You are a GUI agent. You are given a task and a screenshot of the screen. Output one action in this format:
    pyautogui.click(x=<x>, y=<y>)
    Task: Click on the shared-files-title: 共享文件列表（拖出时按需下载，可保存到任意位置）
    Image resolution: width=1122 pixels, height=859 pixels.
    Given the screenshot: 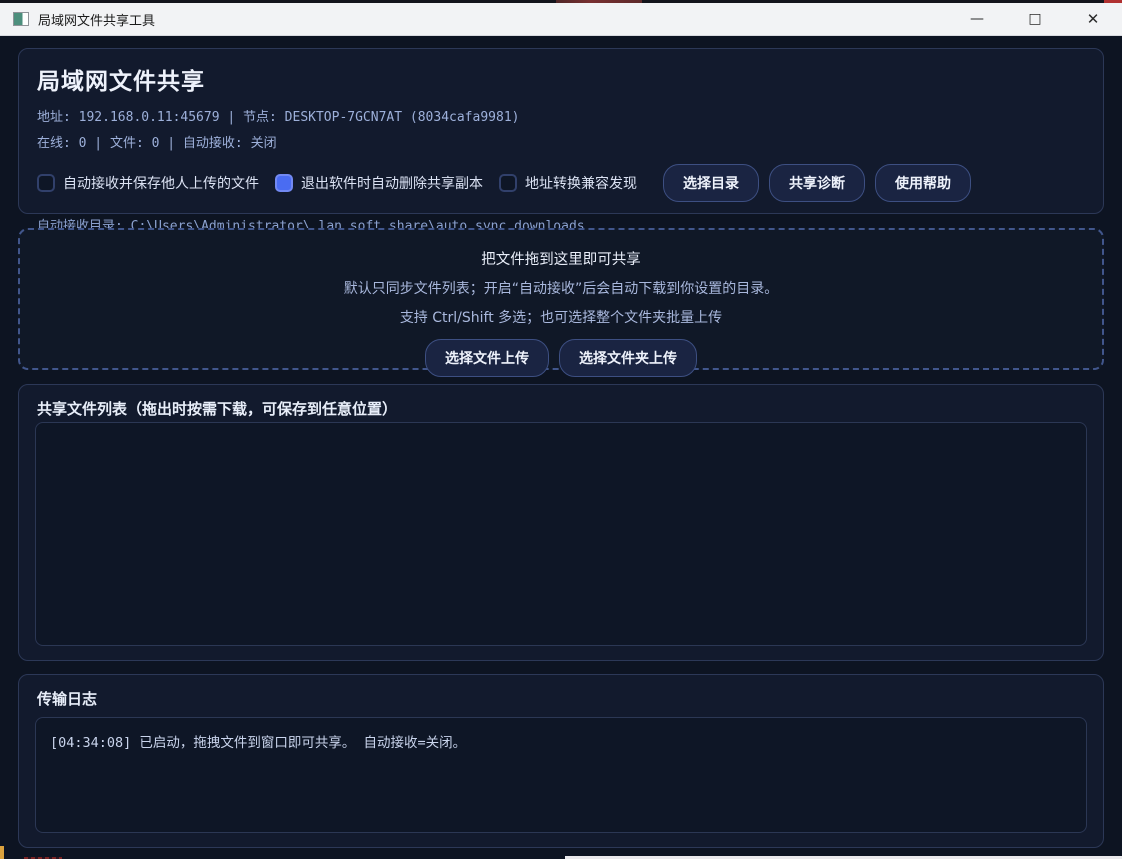 What is the action you would take?
    pyautogui.click(x=217, y=409)
    